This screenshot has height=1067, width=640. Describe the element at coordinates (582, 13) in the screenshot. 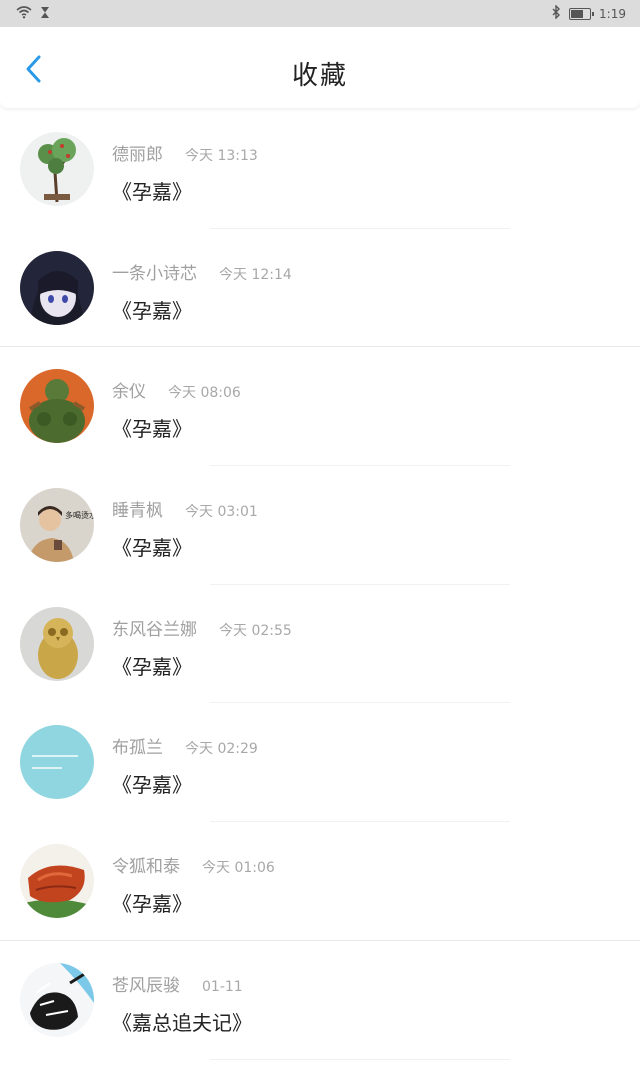

I see `battery-icon` at that location.